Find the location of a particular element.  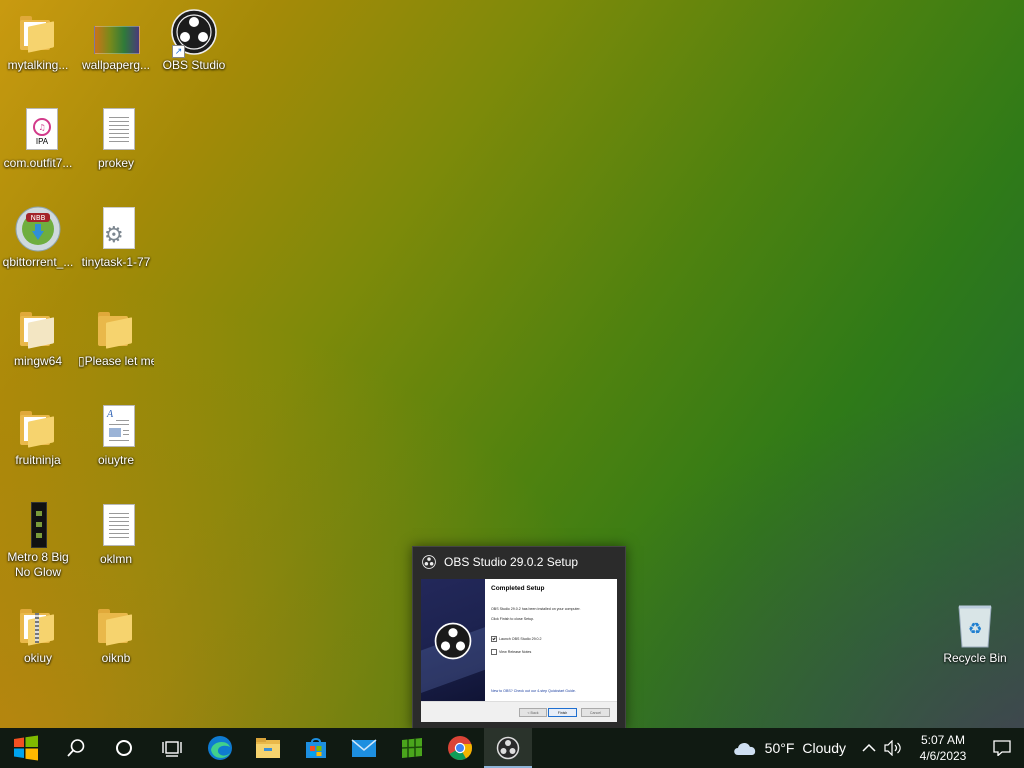

green-grid-app-icon is located at coordinates (412, 748).